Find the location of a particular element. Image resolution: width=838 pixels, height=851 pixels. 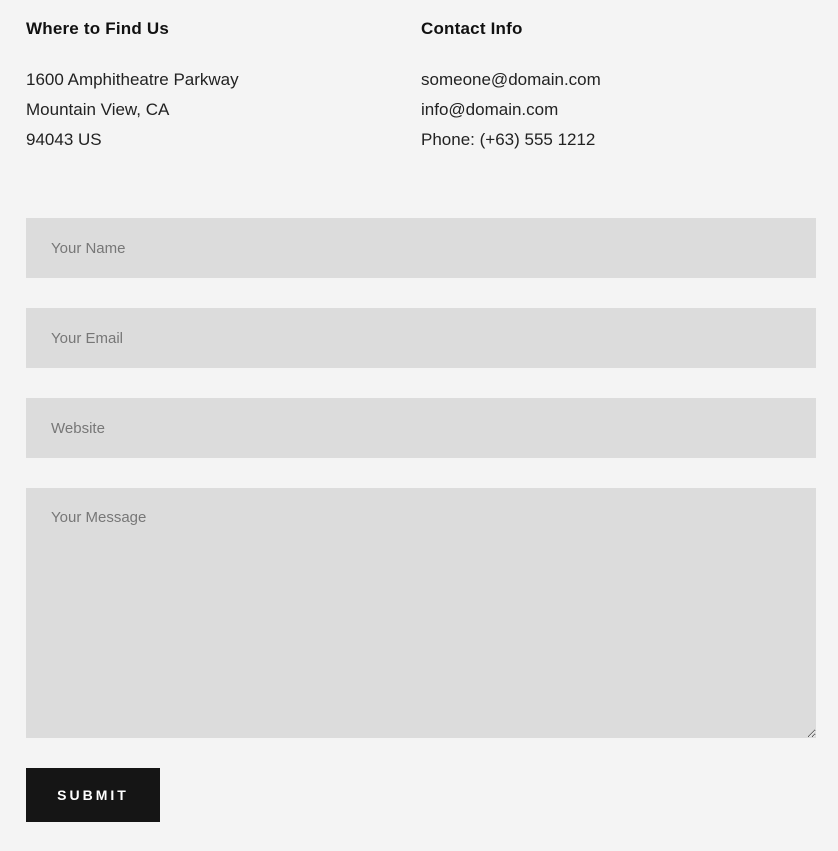

where-heading: Where to Find Us is located at coordinates (97, 28).